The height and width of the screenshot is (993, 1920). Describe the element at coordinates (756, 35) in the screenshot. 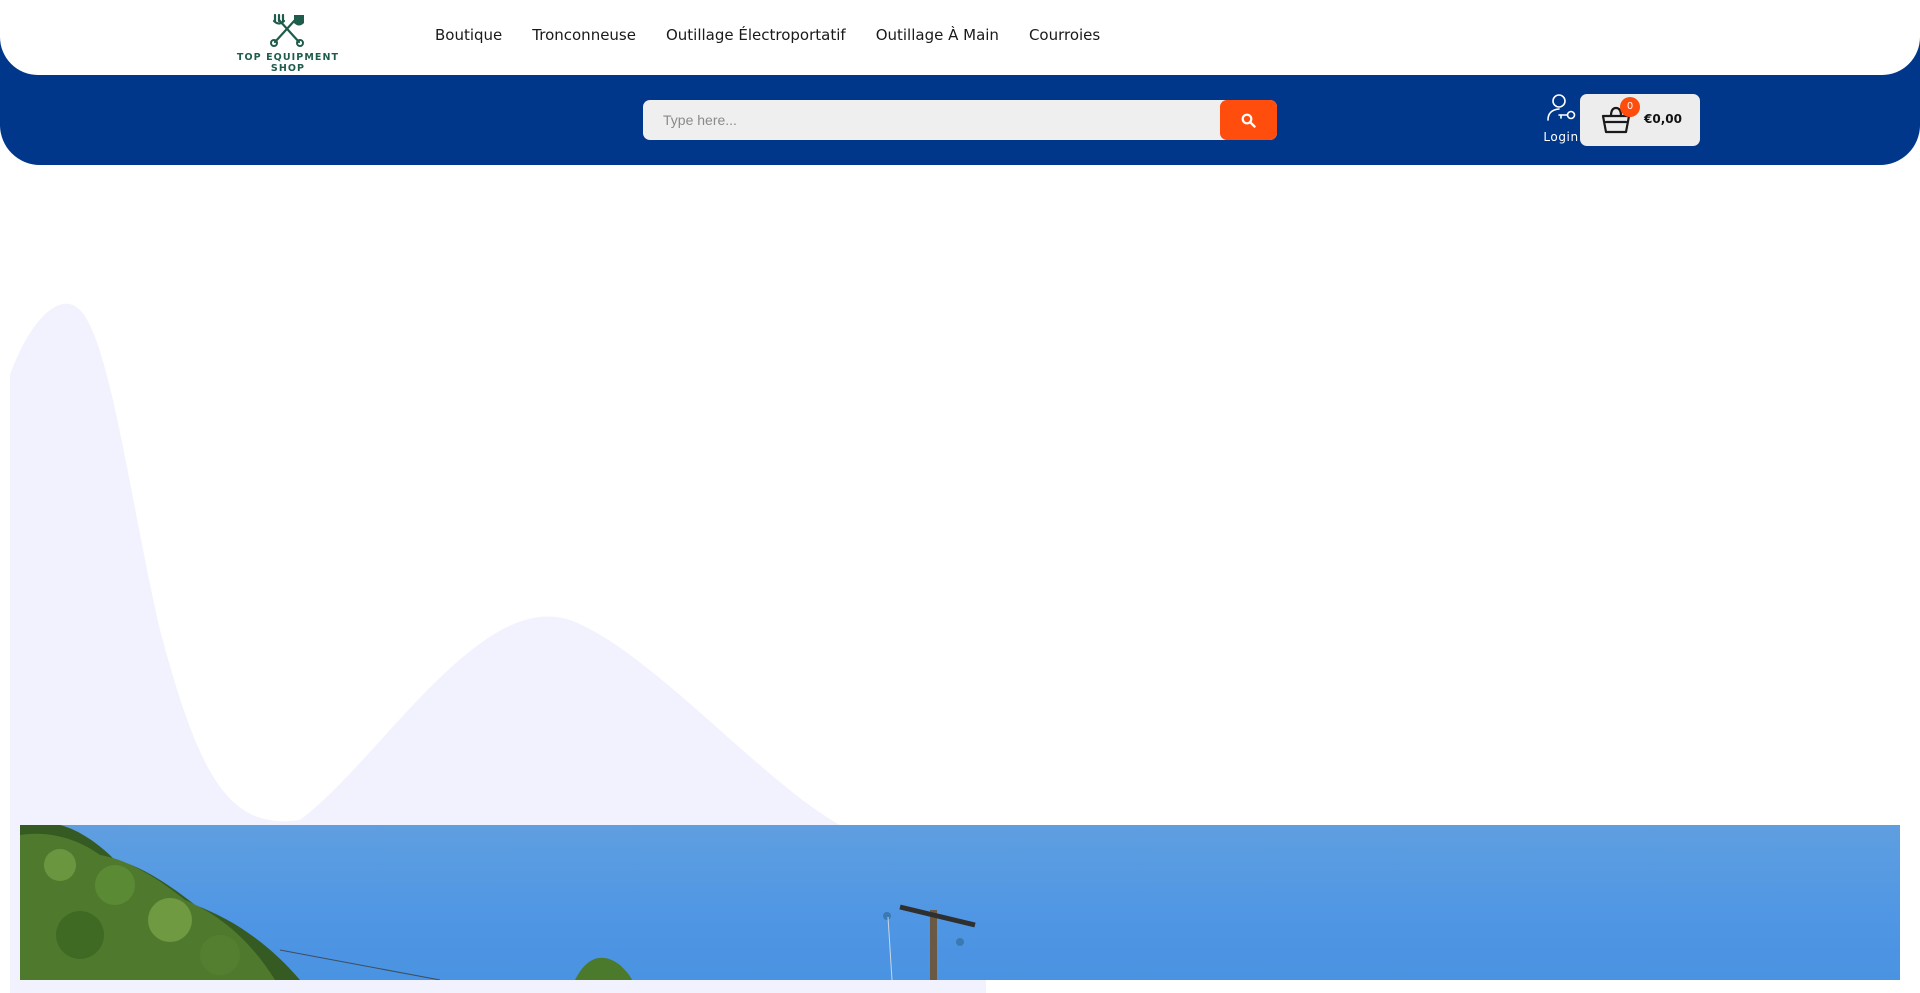

I see `nav-item-outillage-electroportatif: Outillage Électroportatif` at that location.